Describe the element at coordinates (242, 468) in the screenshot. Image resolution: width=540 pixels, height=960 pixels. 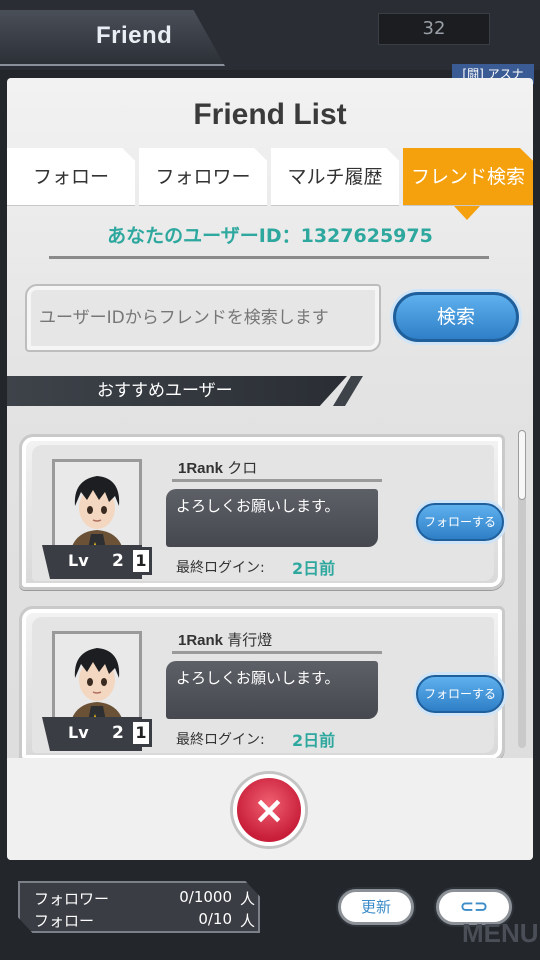
I see `user-name: クロ` at that location.